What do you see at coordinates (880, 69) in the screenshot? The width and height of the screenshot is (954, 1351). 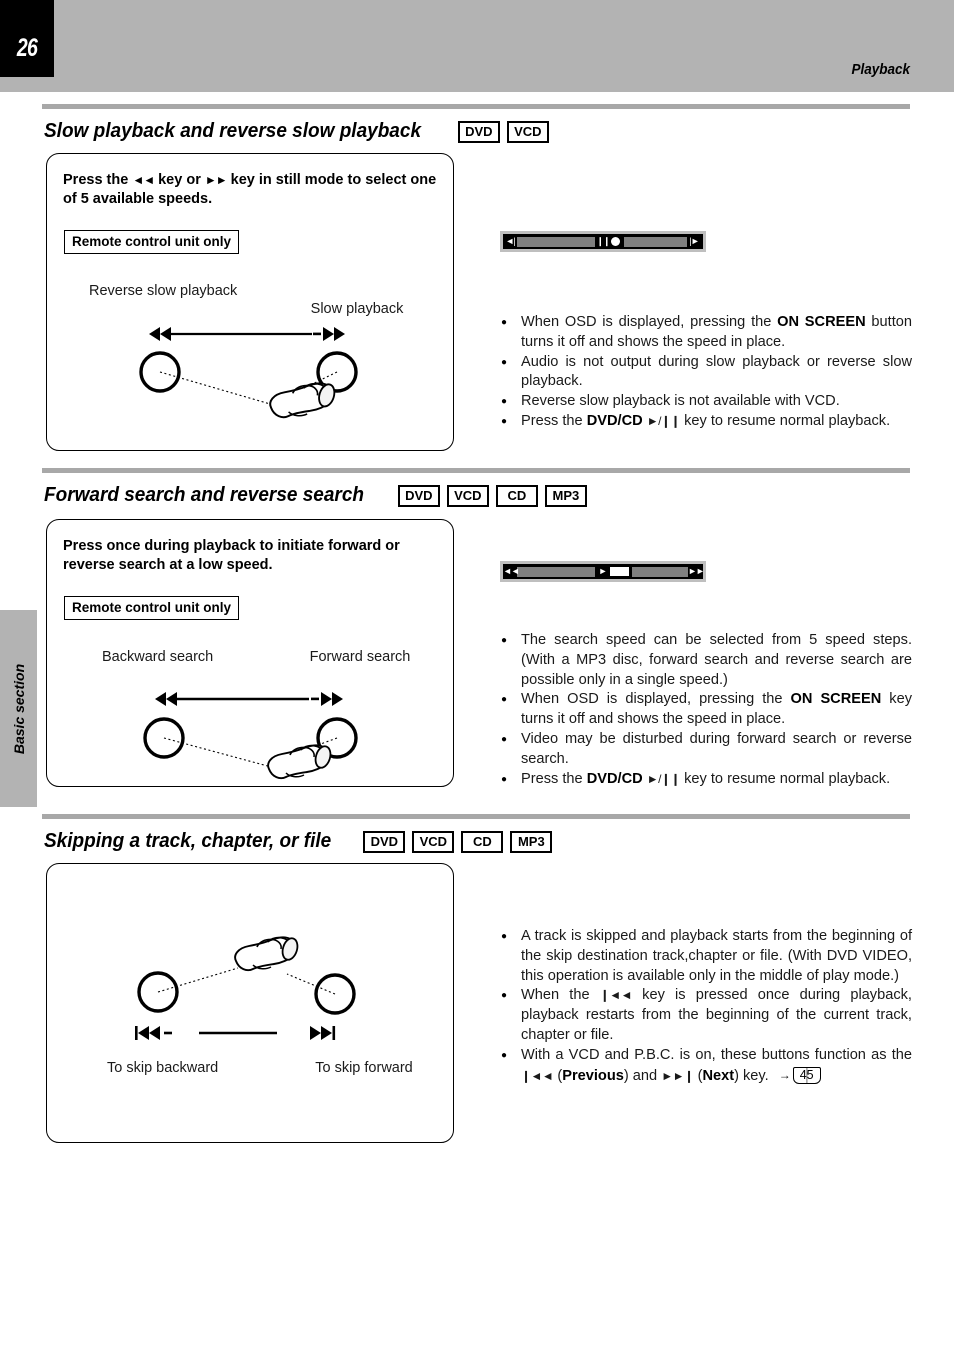 I see `header-title: Playback` at bounding box center [880, 69].